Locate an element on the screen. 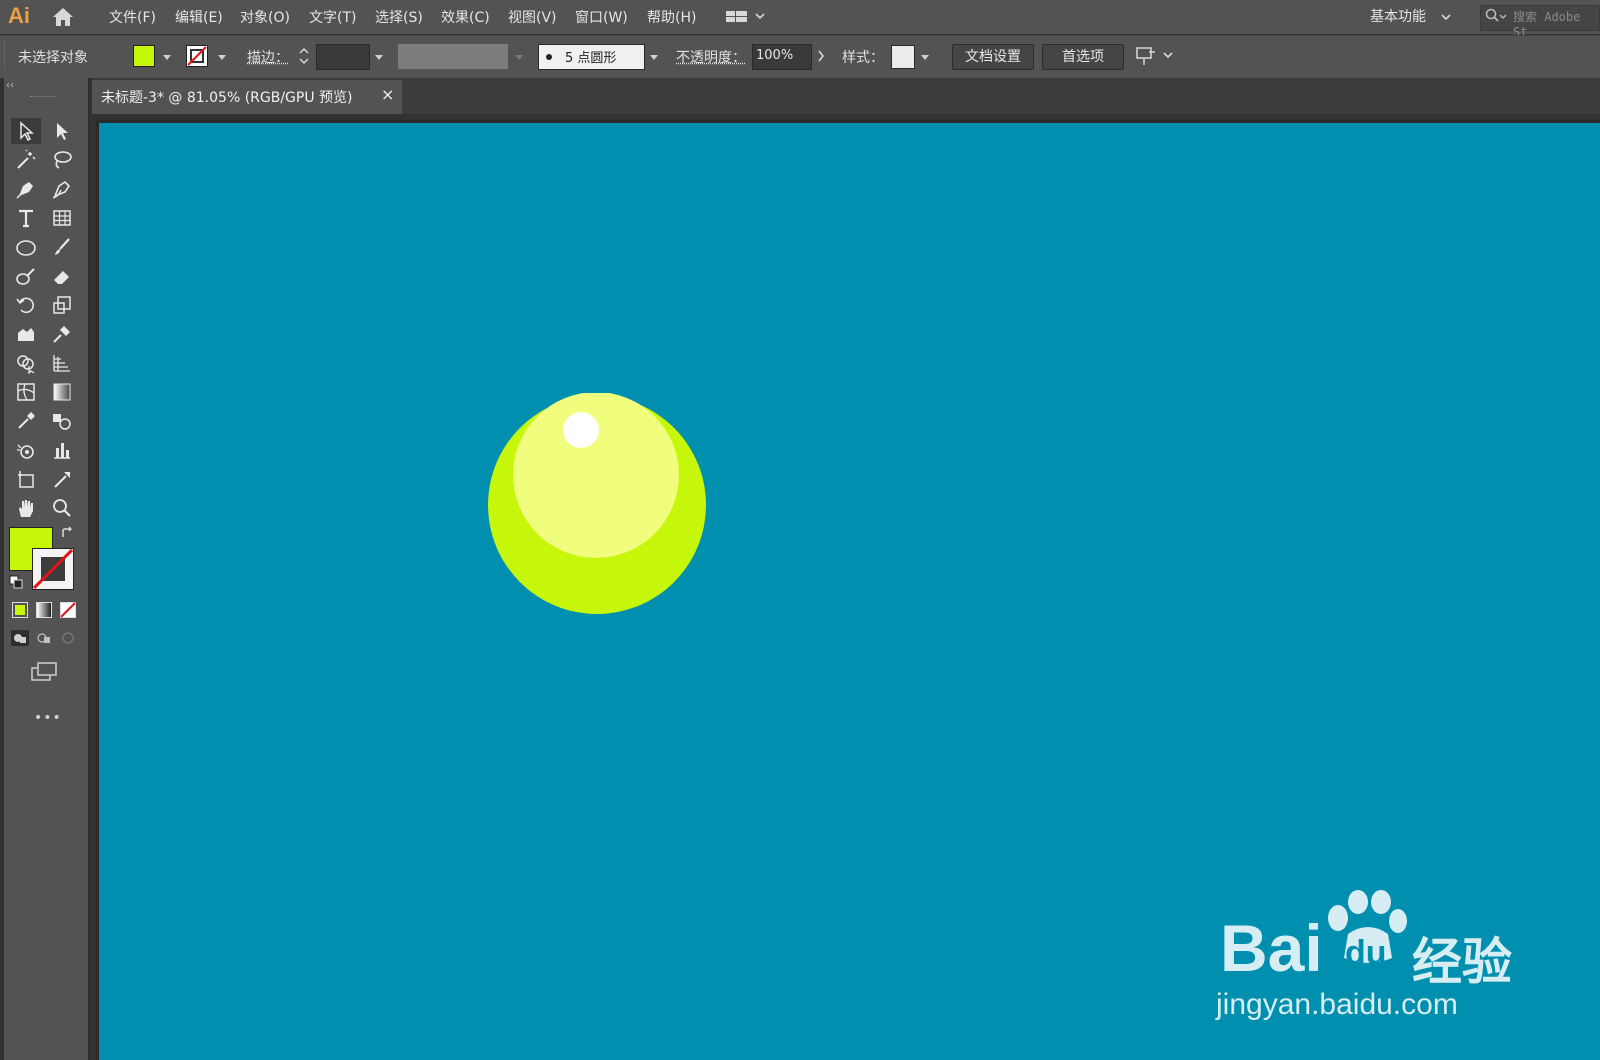 This screenshot has width=1600, height=1060. shape-builder-tool-icon is located at coordinates (26, 363).